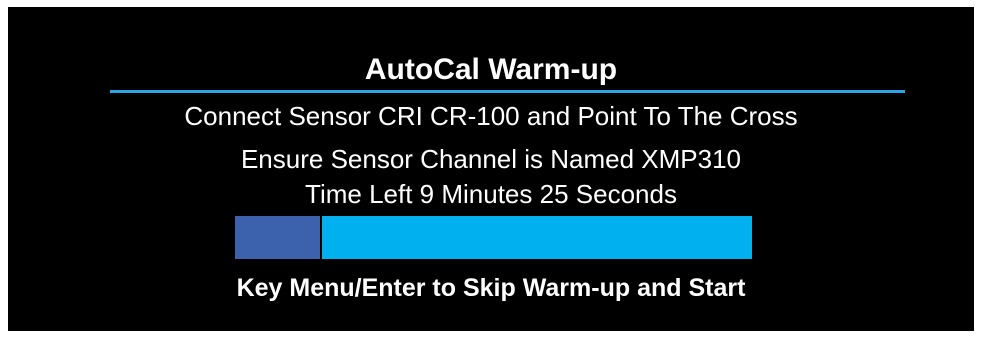  Describe the element at coordinates (491, 194) in the screenshot. I see `time-left-text: Time Left 9 Minutes 25 Seconds` at that location.